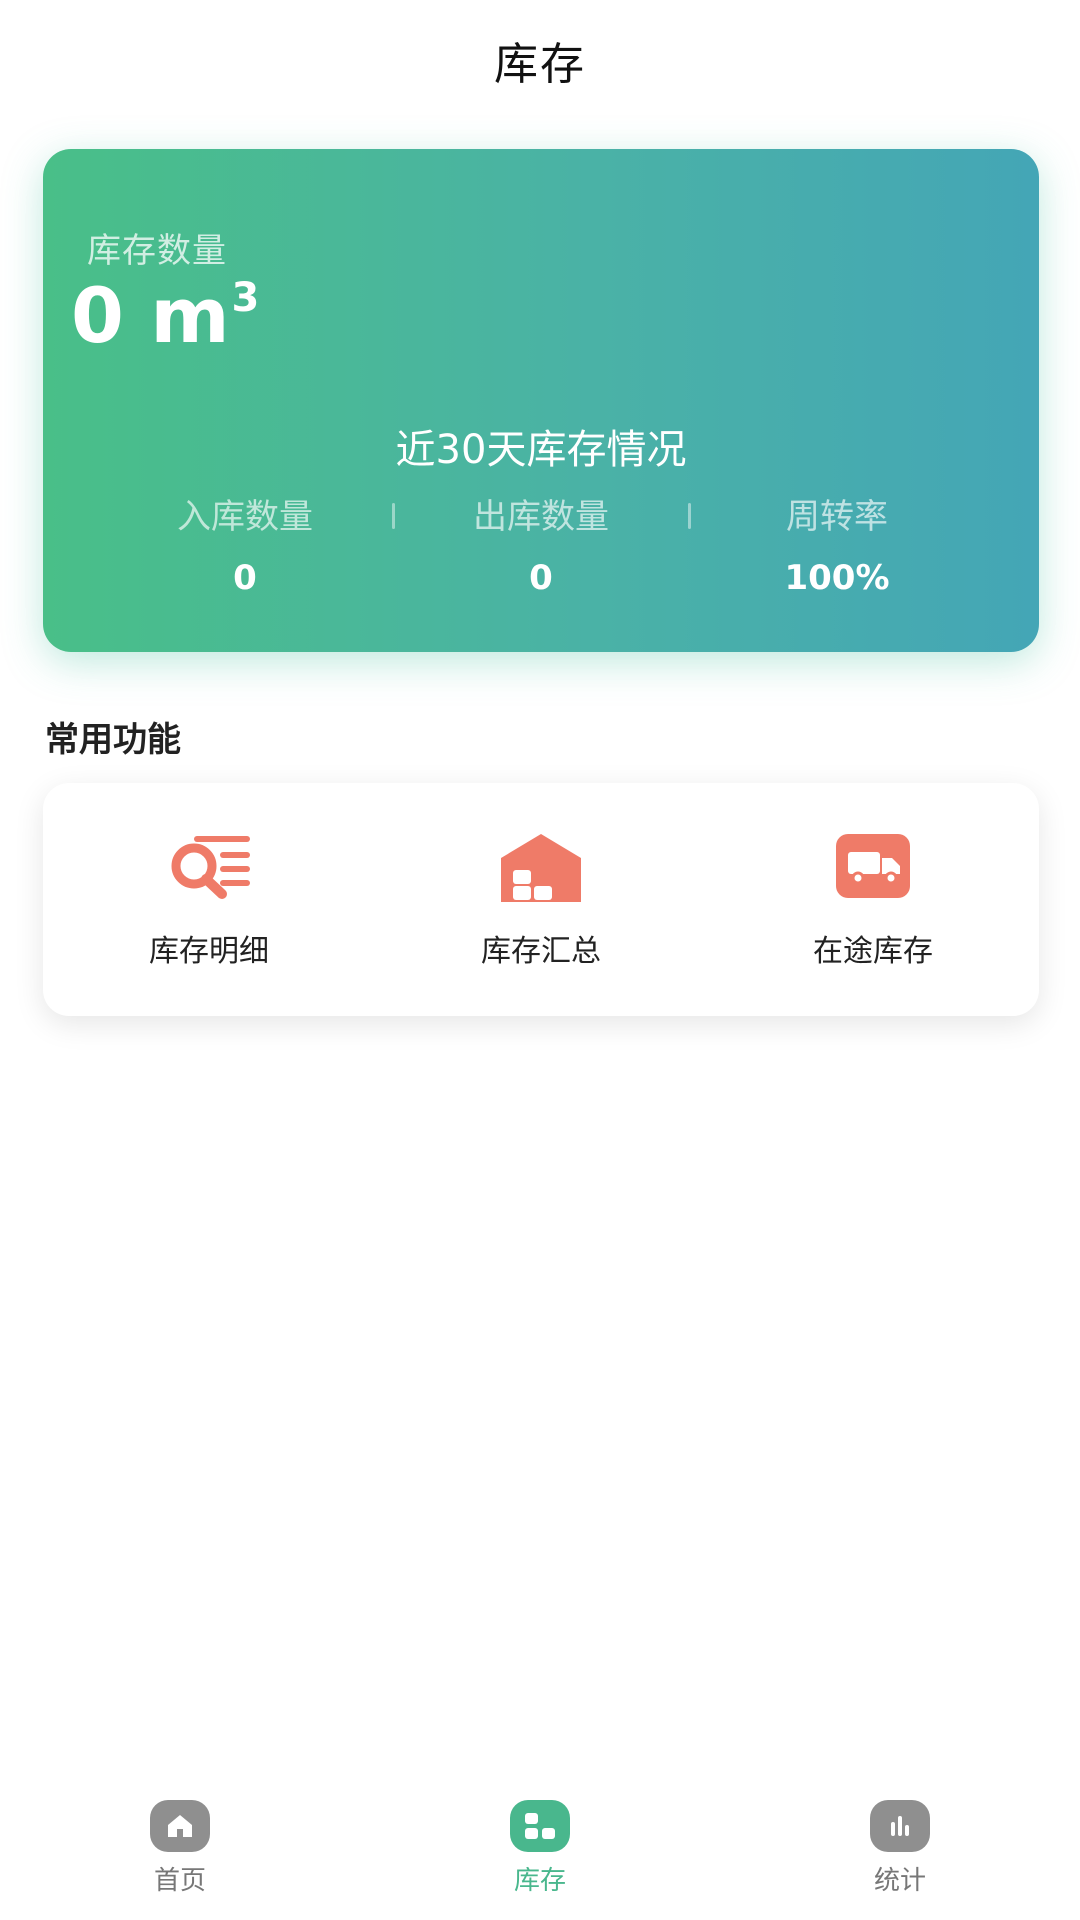  What do you see at coordinates (541, 951) in the screenshot?
I see `function-label: 库存汇总` at bounding box center [541, 951].